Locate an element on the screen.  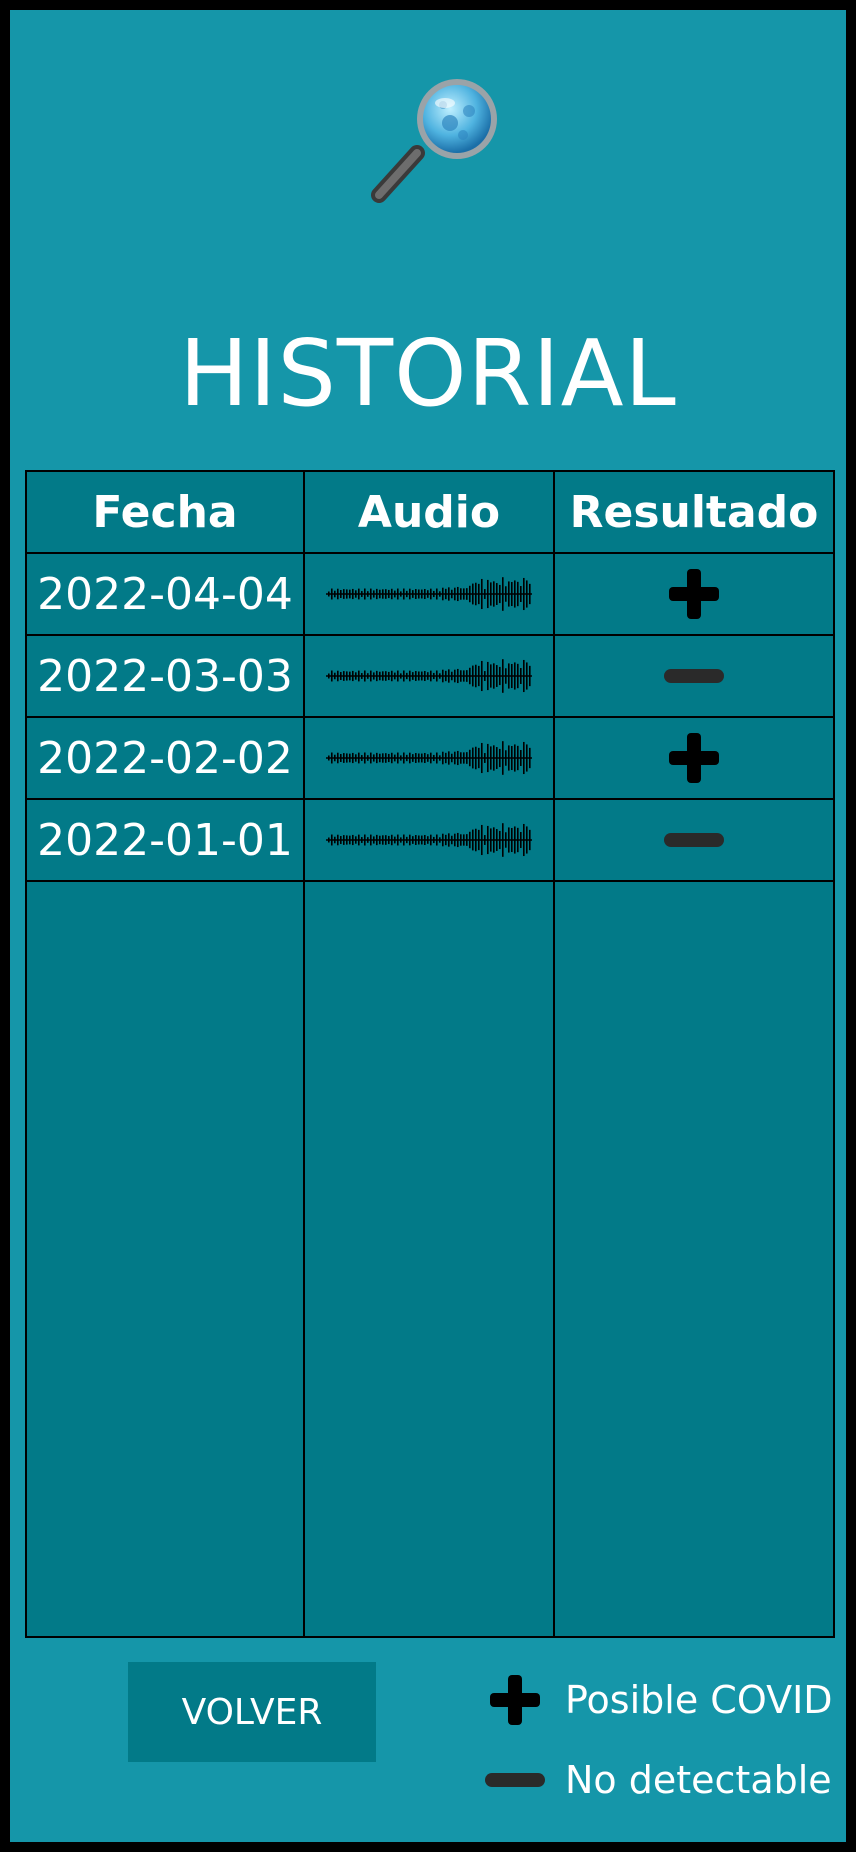
column-header-audio: Audio is located at coordinates (429, 512).